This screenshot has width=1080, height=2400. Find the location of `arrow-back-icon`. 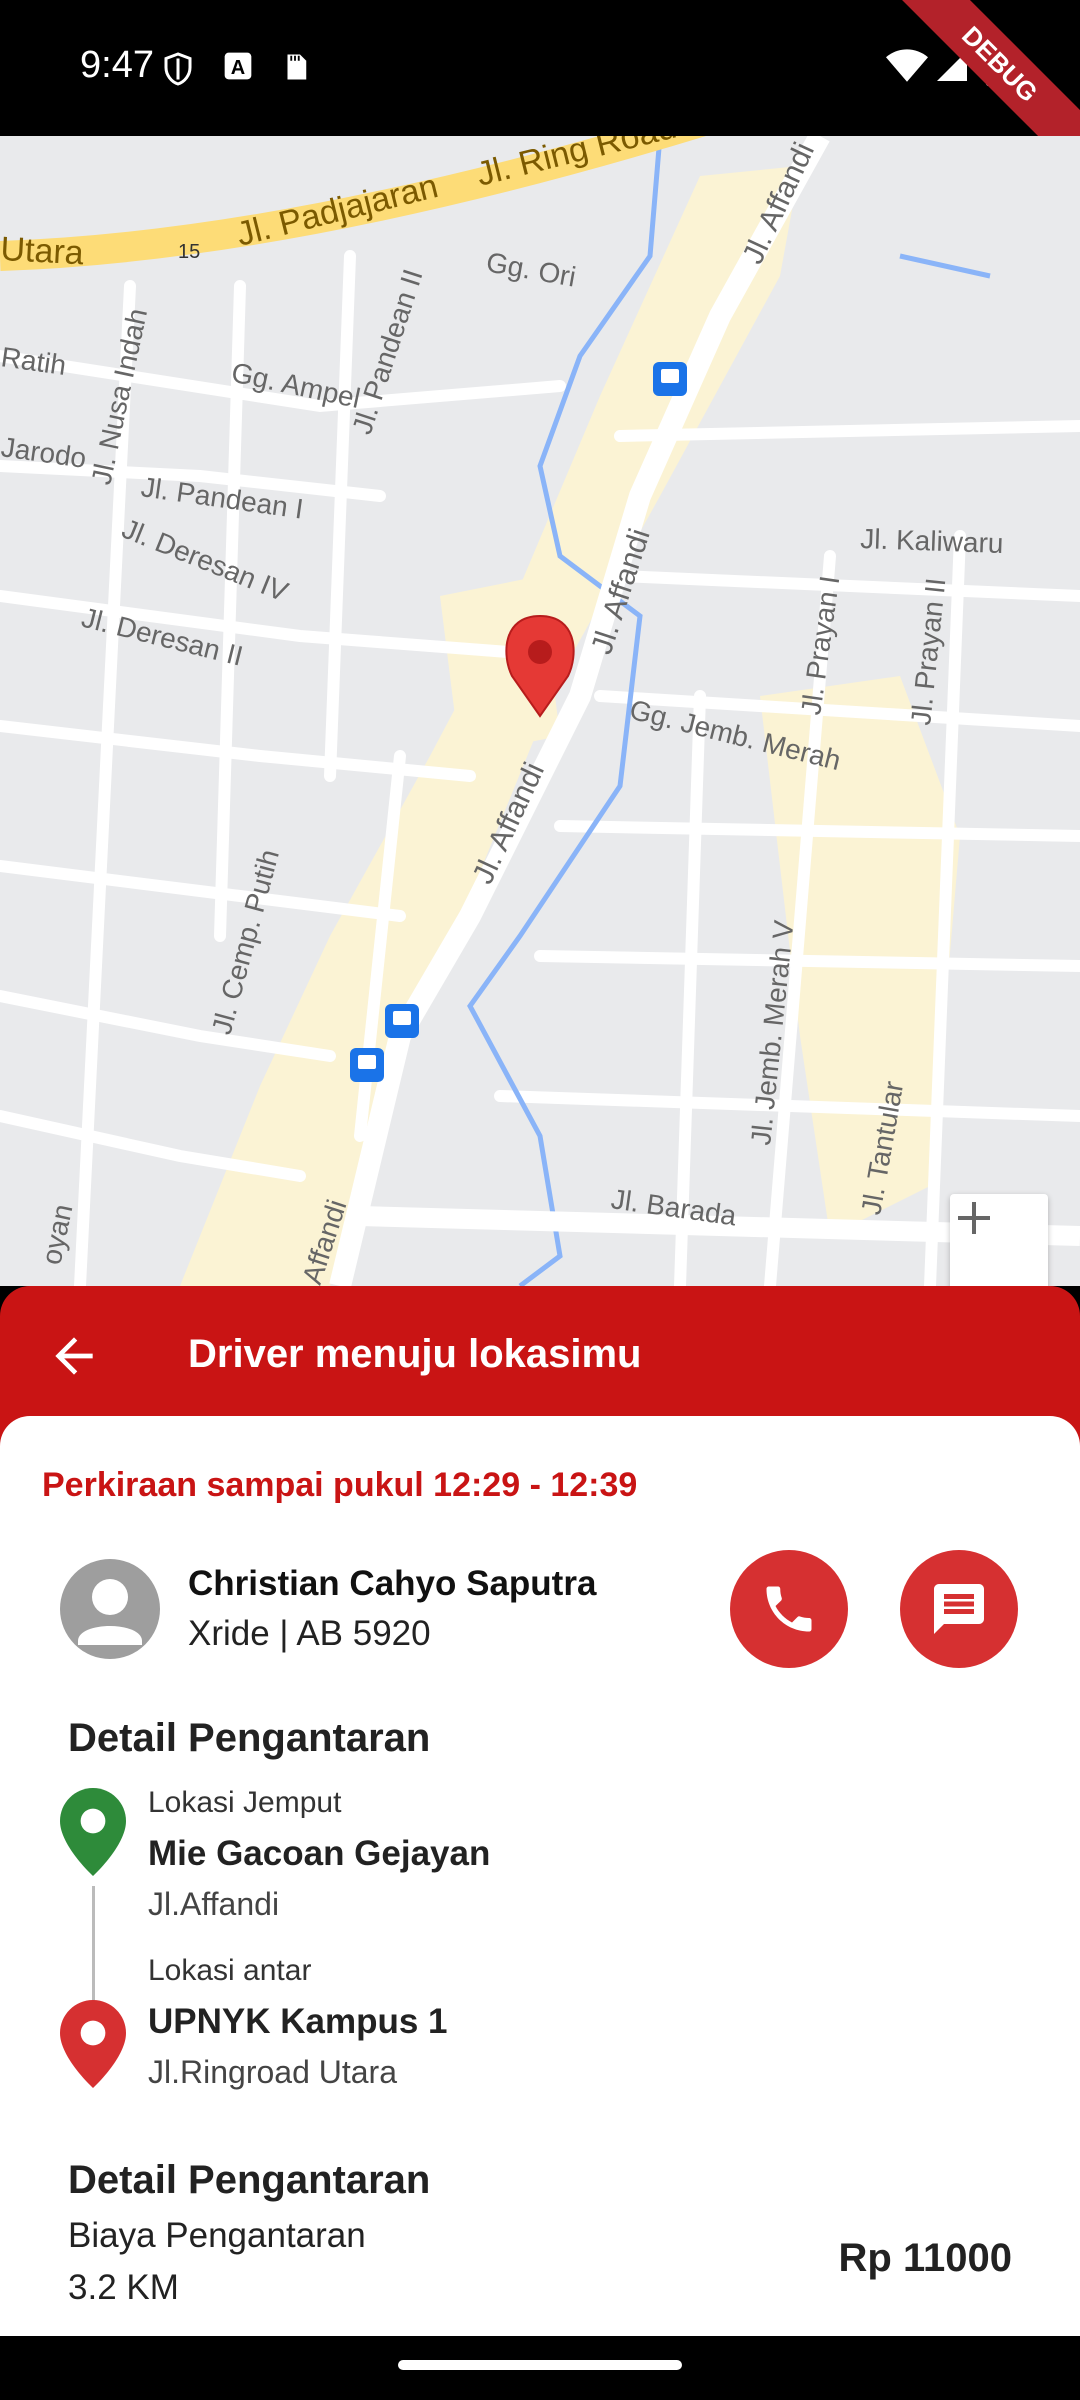

arrow-back-icon is located at coordinates (74, 1356).